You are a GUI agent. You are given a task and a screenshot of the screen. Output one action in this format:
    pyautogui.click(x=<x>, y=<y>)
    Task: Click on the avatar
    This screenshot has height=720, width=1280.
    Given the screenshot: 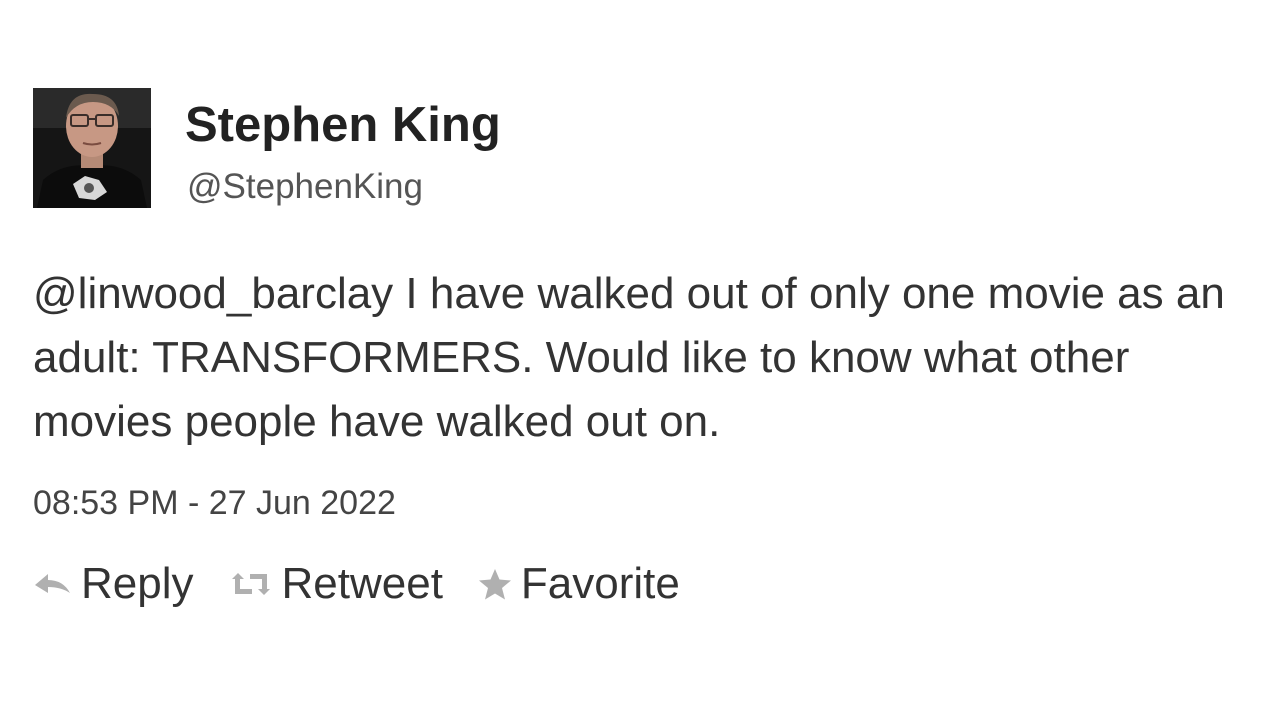 What is the action you would take?
    pyautogui.click(x=92, y=148)
    